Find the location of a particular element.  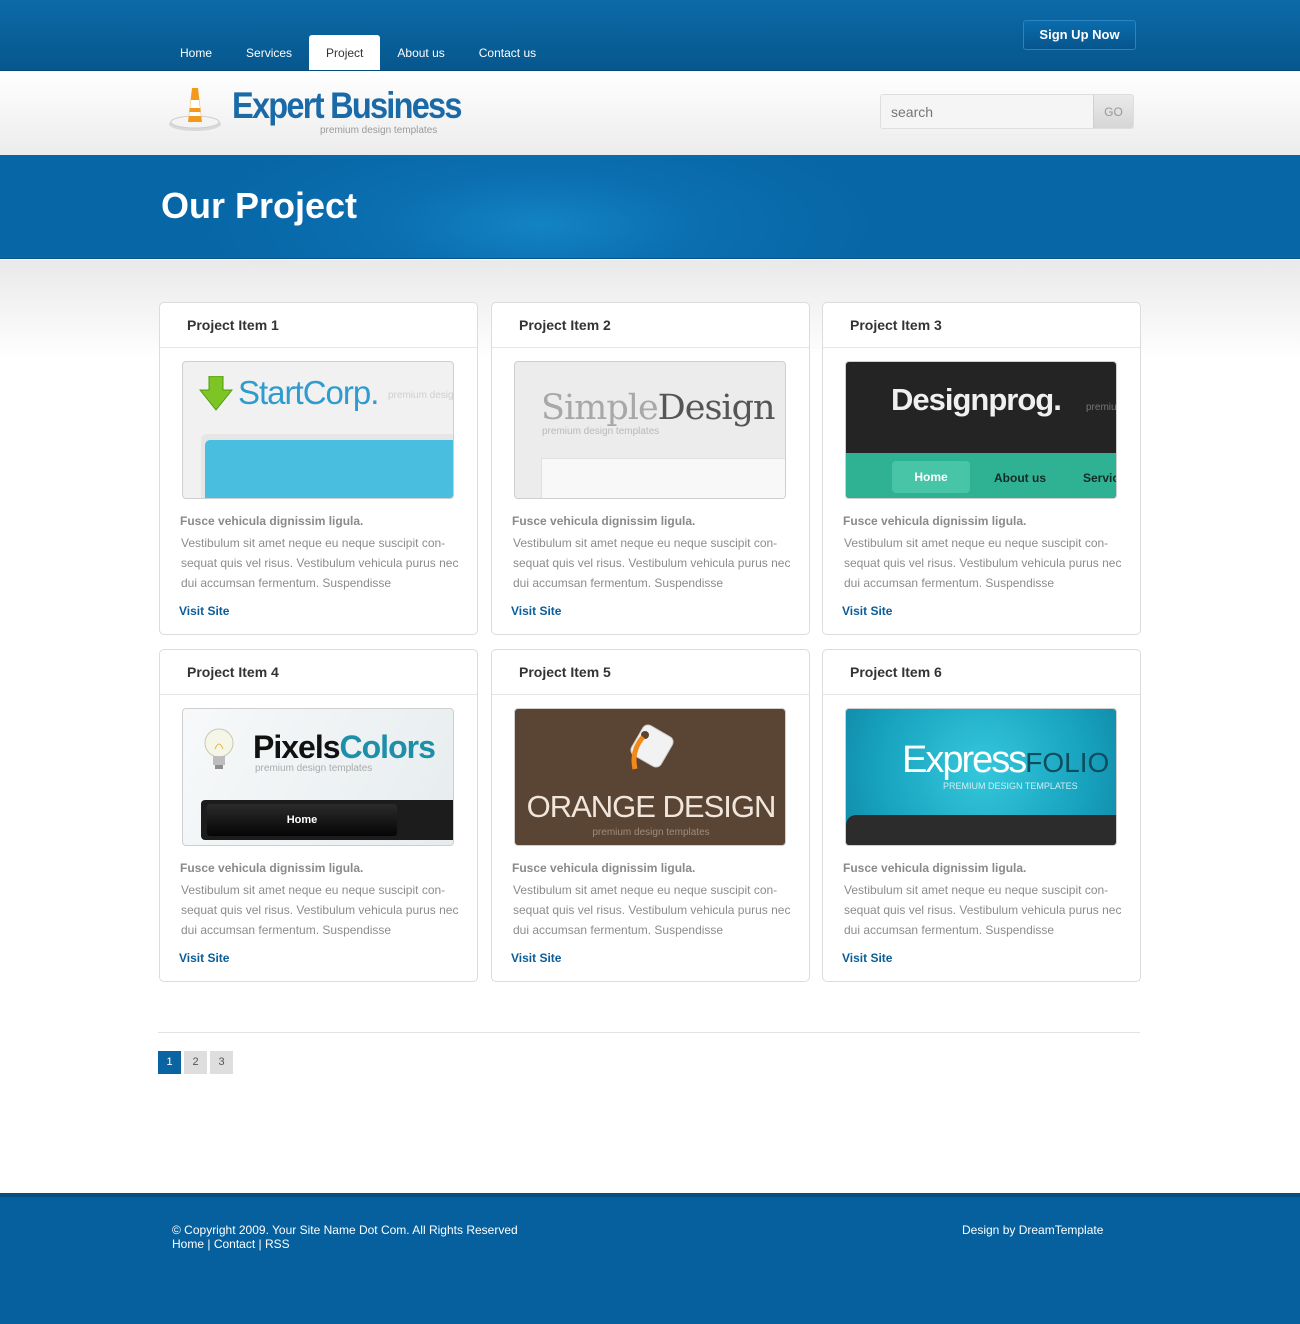

thumb-brand: Designprog. is located at coordinates (976, 399).